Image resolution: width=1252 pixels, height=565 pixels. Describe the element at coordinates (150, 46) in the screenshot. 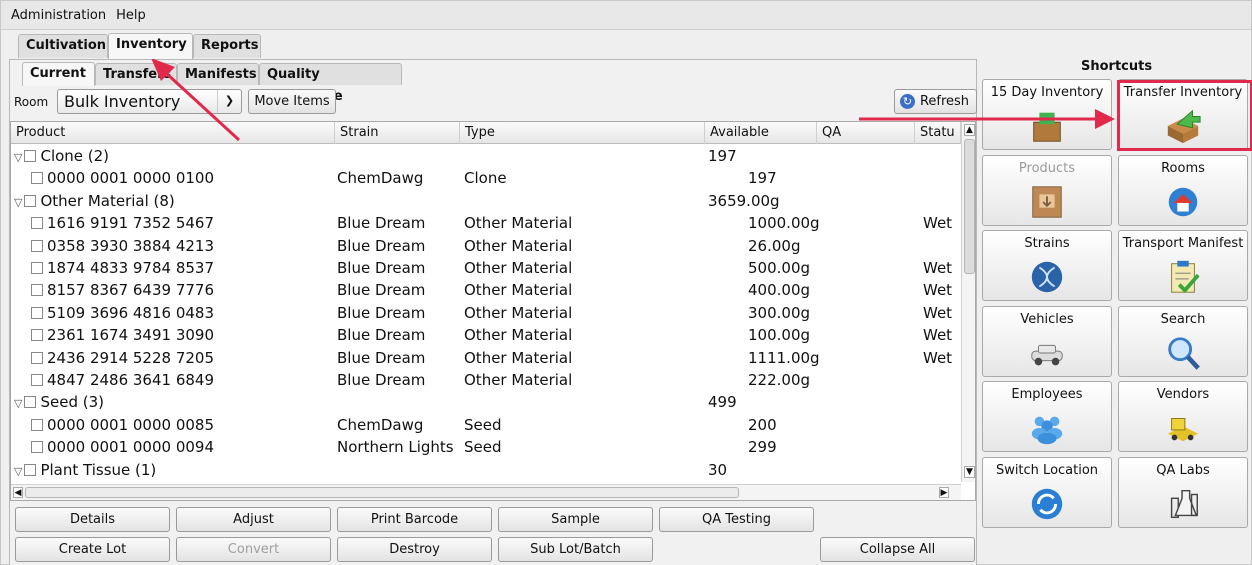

I see `tab-inventory: Inventory` at that location.